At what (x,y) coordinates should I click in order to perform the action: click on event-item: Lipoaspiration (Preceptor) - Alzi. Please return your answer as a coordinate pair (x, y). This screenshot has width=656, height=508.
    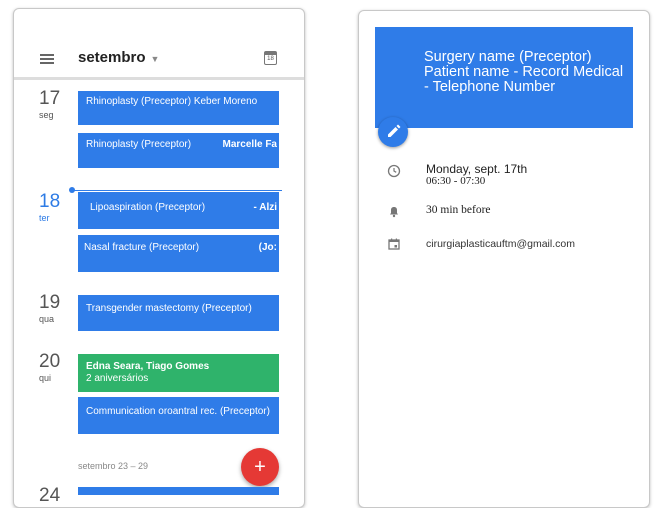
    Looking at the image, I should click on (178, 210).